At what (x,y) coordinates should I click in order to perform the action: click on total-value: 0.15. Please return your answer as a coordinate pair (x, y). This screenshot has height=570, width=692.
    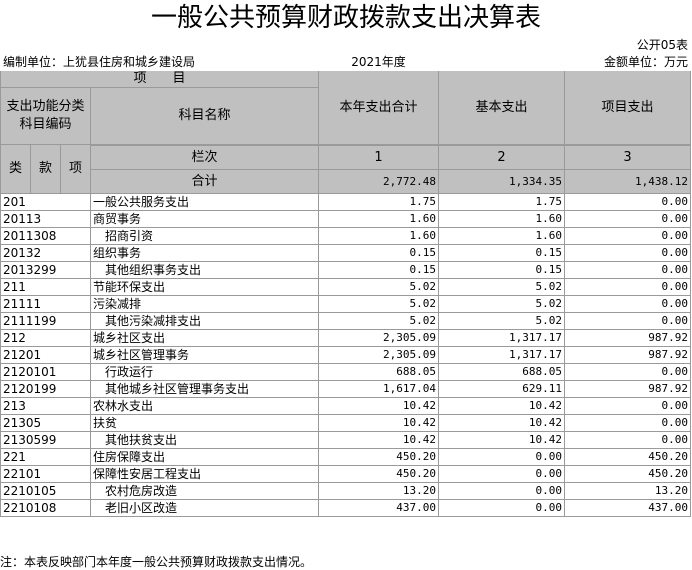
    Looking at the image, I should click on (378, 253).